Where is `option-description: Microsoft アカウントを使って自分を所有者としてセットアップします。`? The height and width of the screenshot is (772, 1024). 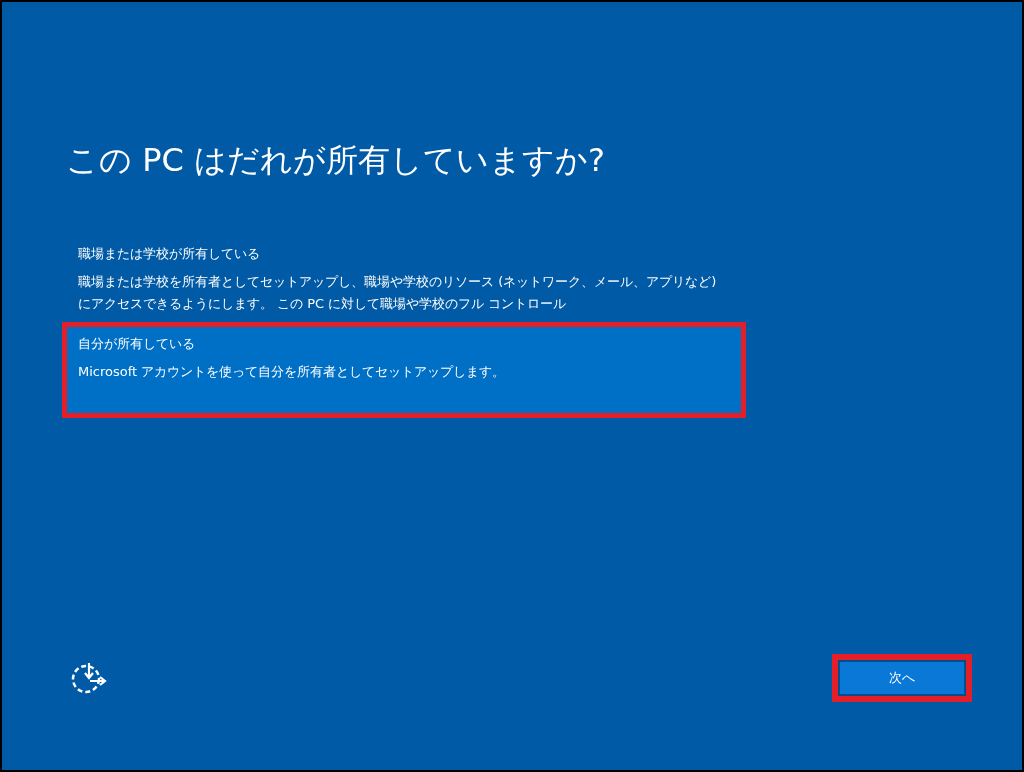 option-description: Microsoft アカウントを使って自分を所有者としてセットアップします。 is located at coordinates (292, 372).